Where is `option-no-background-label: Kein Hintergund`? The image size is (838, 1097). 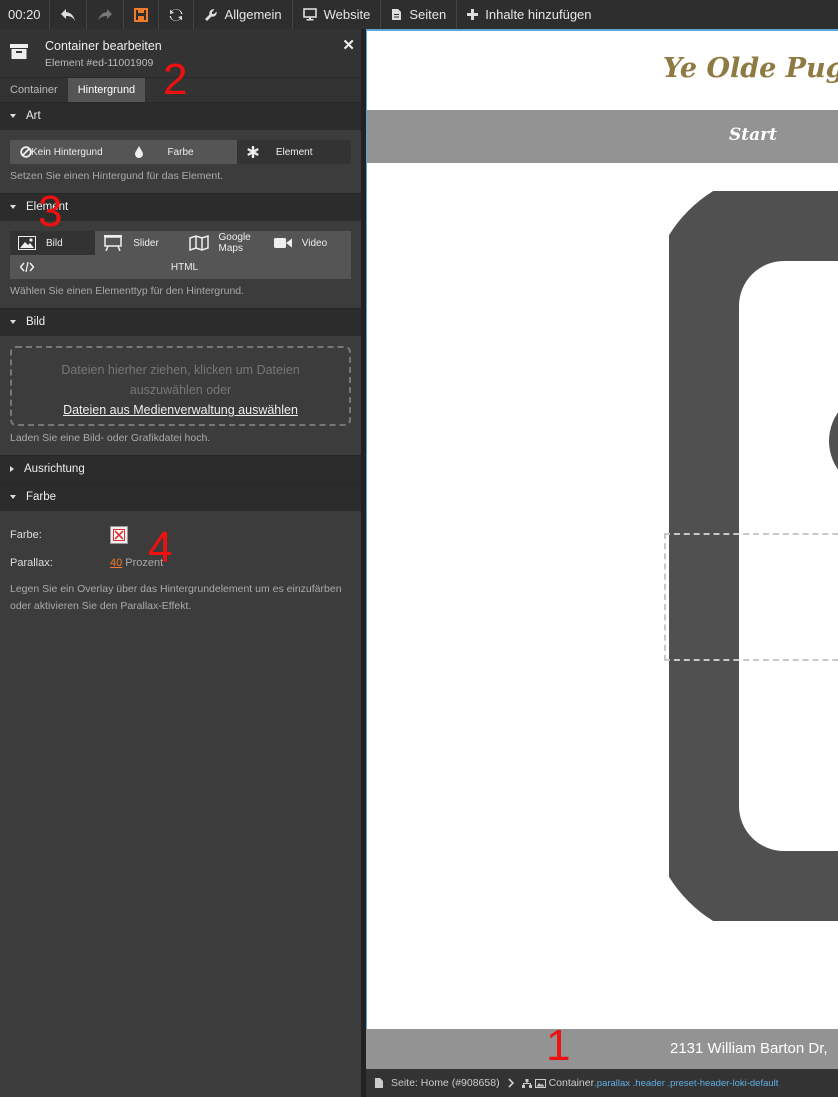 option-no-background-label: Kein Hintergund is located at coordinates (66, 152).